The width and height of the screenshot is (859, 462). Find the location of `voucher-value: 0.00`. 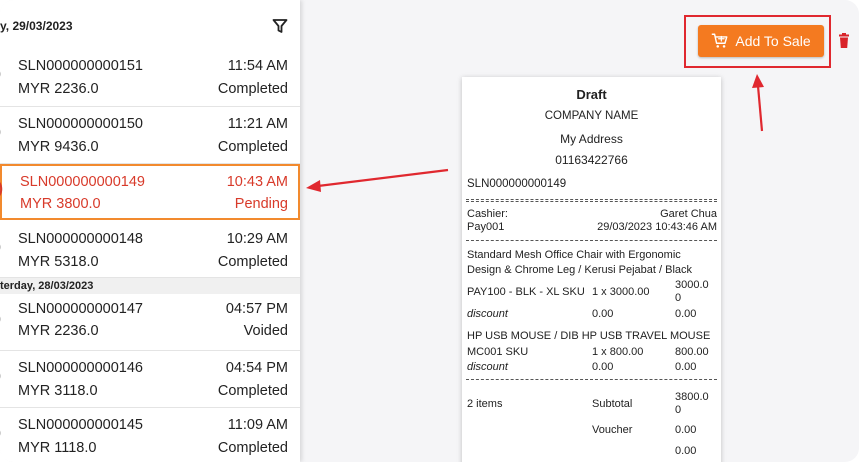

voucher-value: 0.00 is located at coordinates (686, 430).